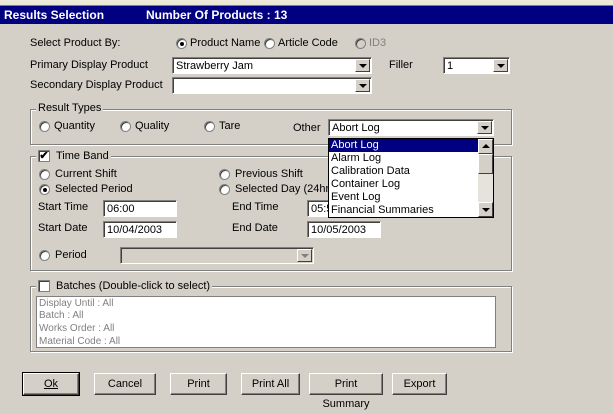  I want to click on product-count: Number Of Products : 13, so click(217, 15).